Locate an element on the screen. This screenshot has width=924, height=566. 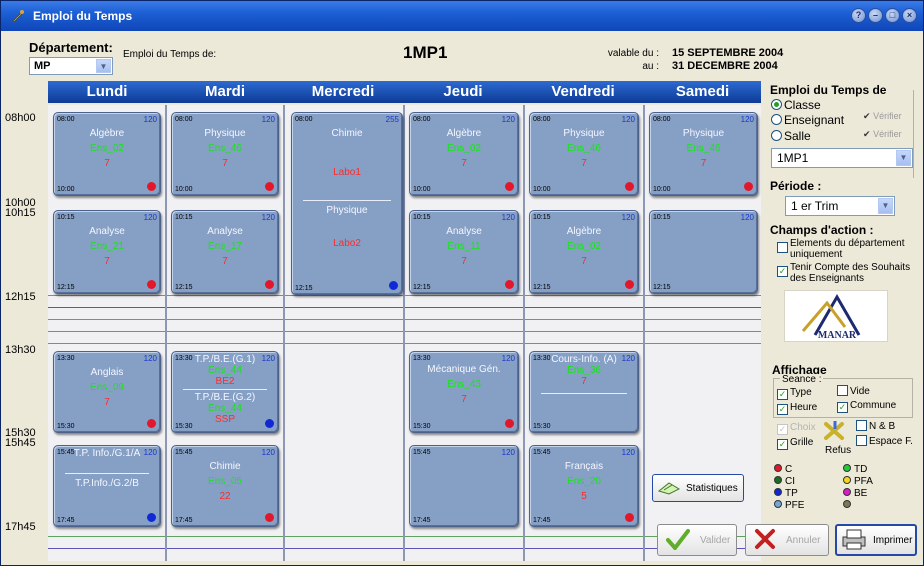
app-icon is located at coordinates (18, 16).